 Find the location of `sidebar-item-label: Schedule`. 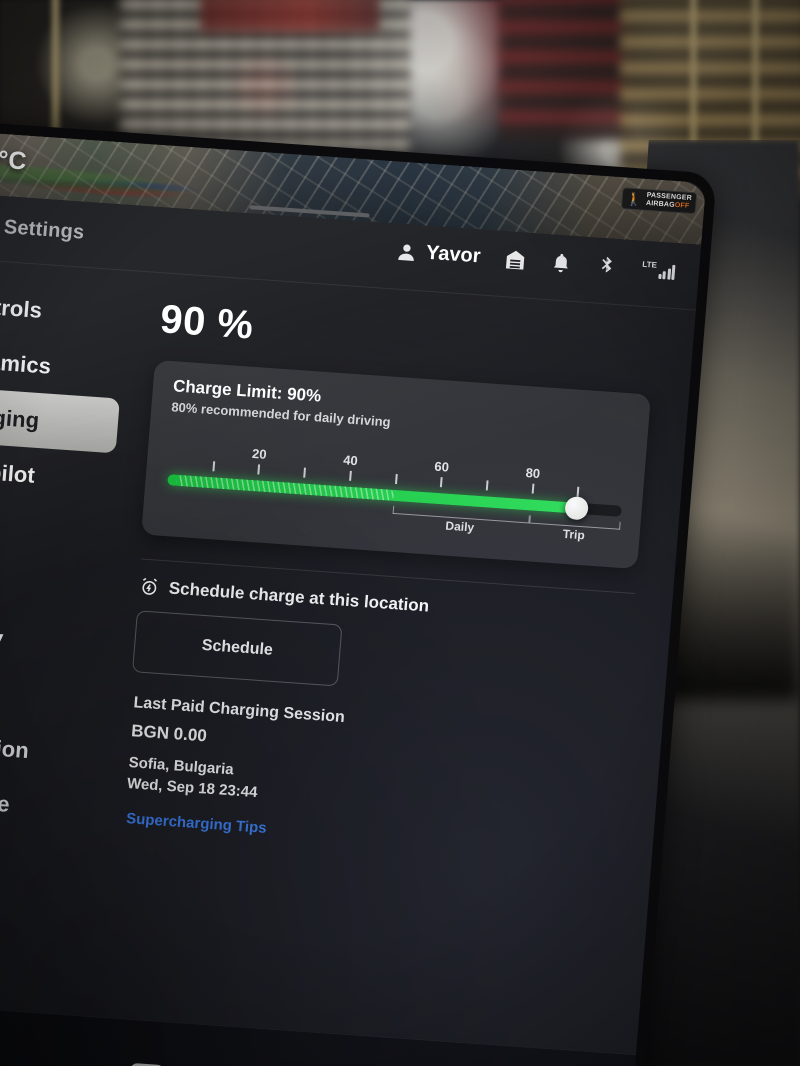

sidebar-item-label: Schedule is located at coordinates (5, 800).